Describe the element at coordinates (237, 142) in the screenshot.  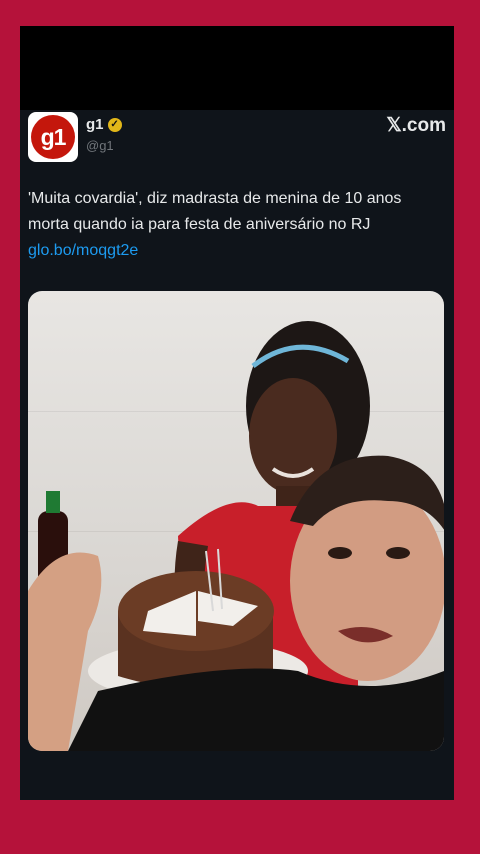
I see `tweet-header: g1 g1 ✓ @g1 𝕏.com` at that location.